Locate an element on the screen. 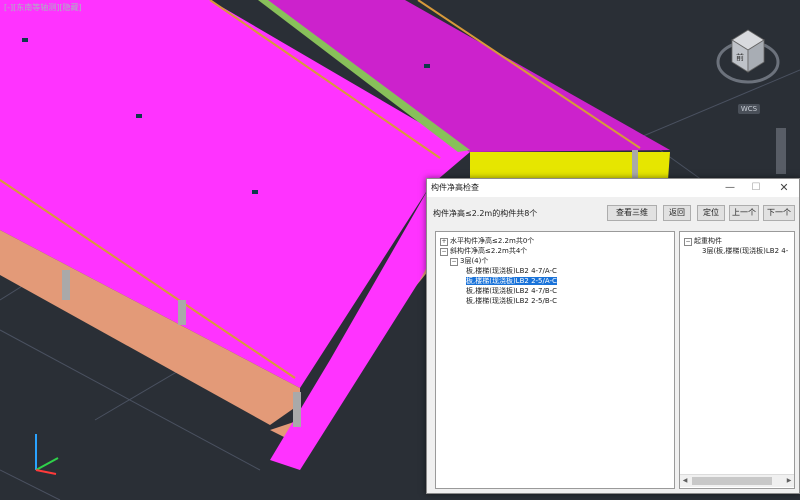 Image resolution: width=800 pixels, height=500 pixels. detail-item: 3层(板,楼梯(现浇板)LB2 4- is located at coordinates (745, 251).